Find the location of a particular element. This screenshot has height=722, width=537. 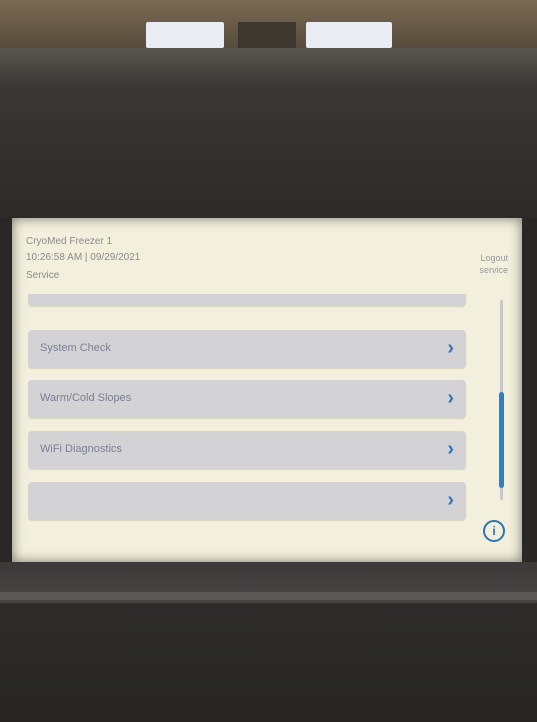

device-name: CryoMed Freezer 1 is located at coordinates (69, 241).